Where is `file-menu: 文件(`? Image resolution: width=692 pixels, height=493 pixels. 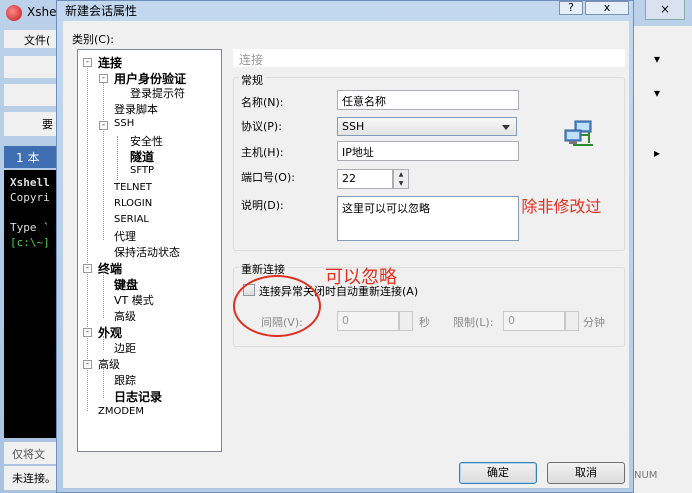
file-menu: 文件( is located at coordinates (30, 39).